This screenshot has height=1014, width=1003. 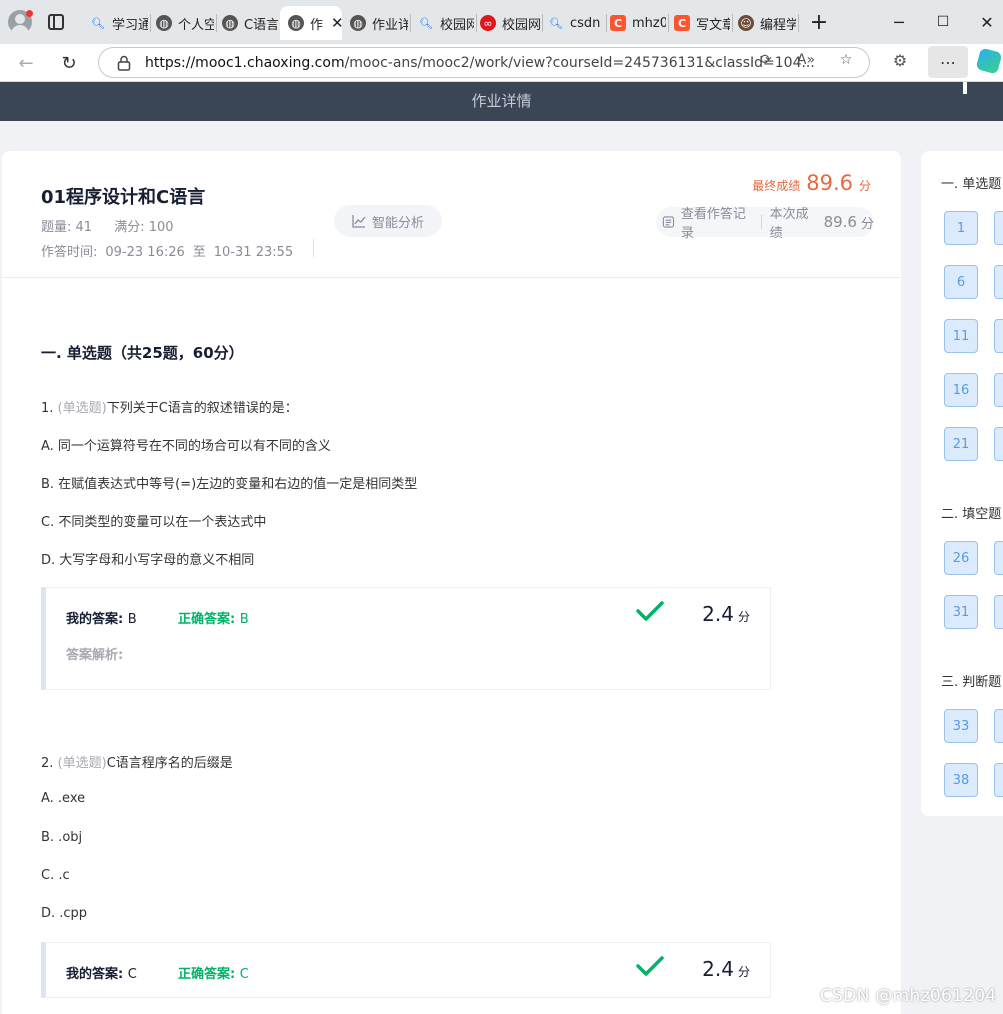 What do you see at coordinates (229, 484) in the screenshot?
I see `option: B. 在赋值表达式中等号(=)左边的变量和右边的值一定是相同类型` at bounding box center [229, 484].